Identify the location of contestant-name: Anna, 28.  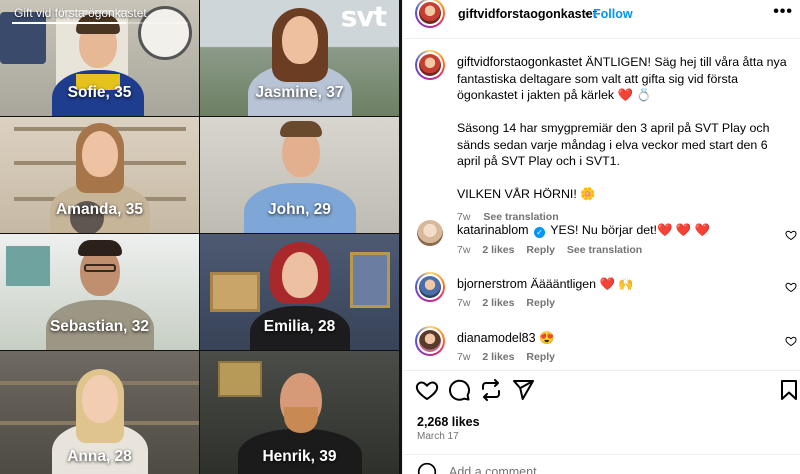
(99, 456).